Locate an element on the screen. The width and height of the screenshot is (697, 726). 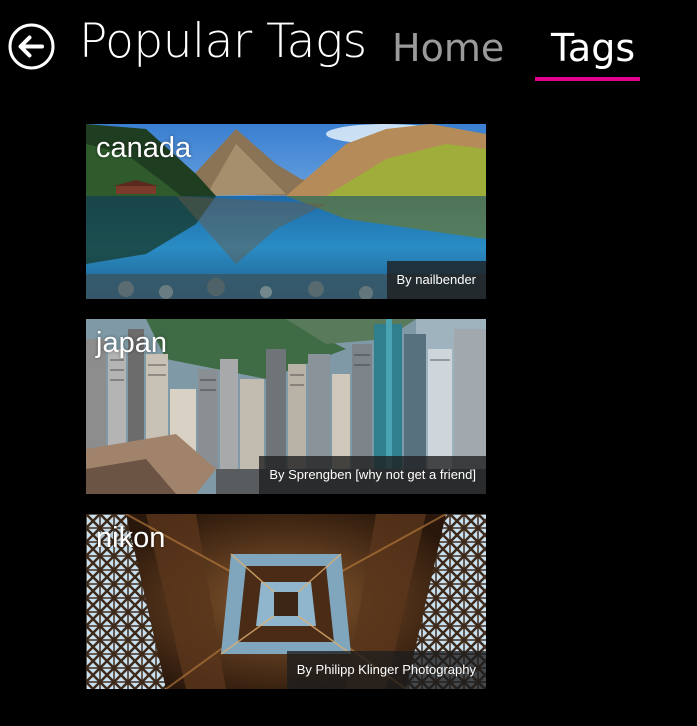
header: Popular Tags Home Tags is located at coordinates (348, 50).